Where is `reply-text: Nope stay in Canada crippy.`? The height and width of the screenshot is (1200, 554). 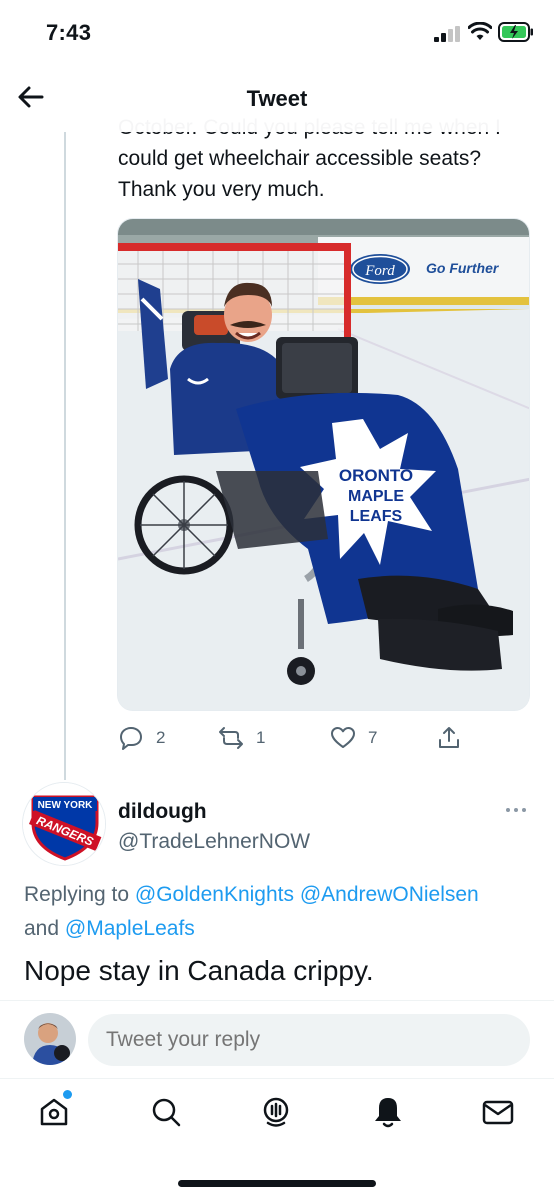 reply-text: Nope stay in Canada crippy. is located at coordinates (199, 970).